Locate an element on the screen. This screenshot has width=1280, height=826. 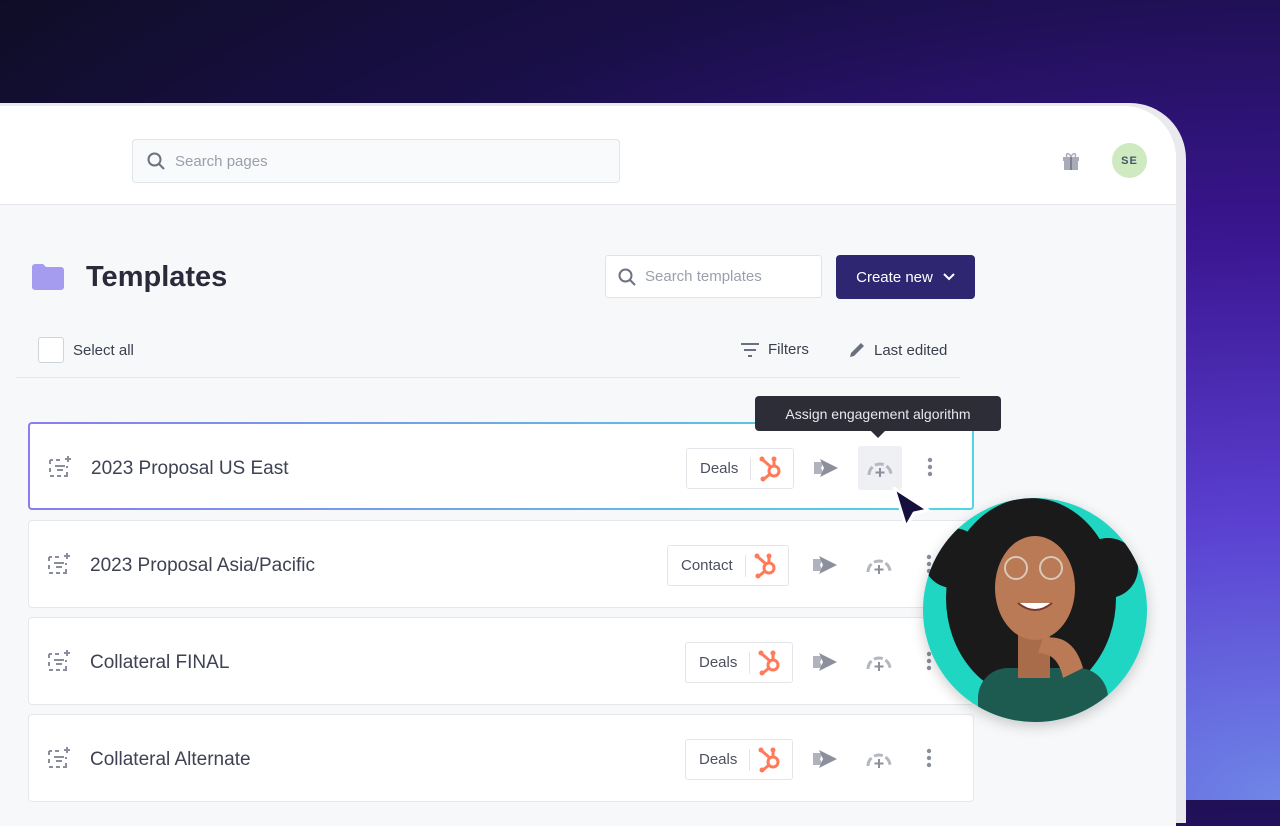
sort-label: Last edited is located at coordinates (911, 350).